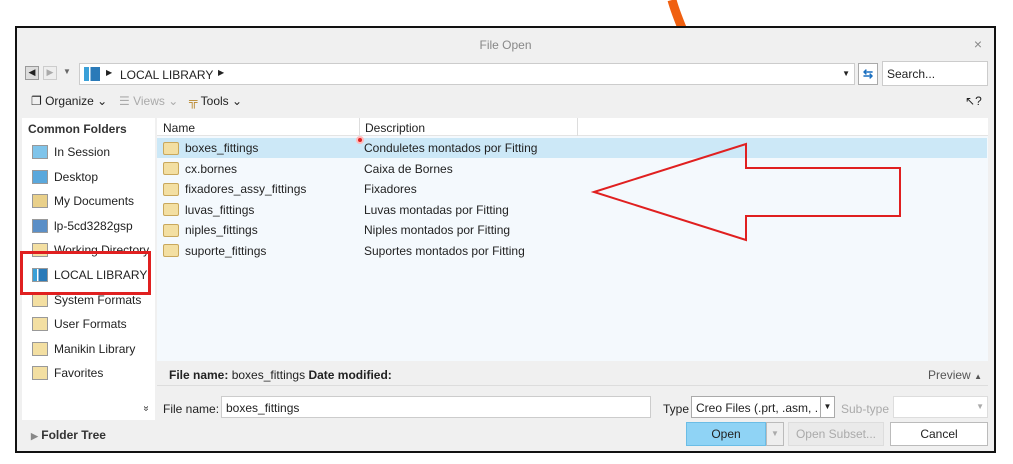  Describe the element at coordinates (395, 128) in the screenshot. I see `column-header-description: Description` at that location.